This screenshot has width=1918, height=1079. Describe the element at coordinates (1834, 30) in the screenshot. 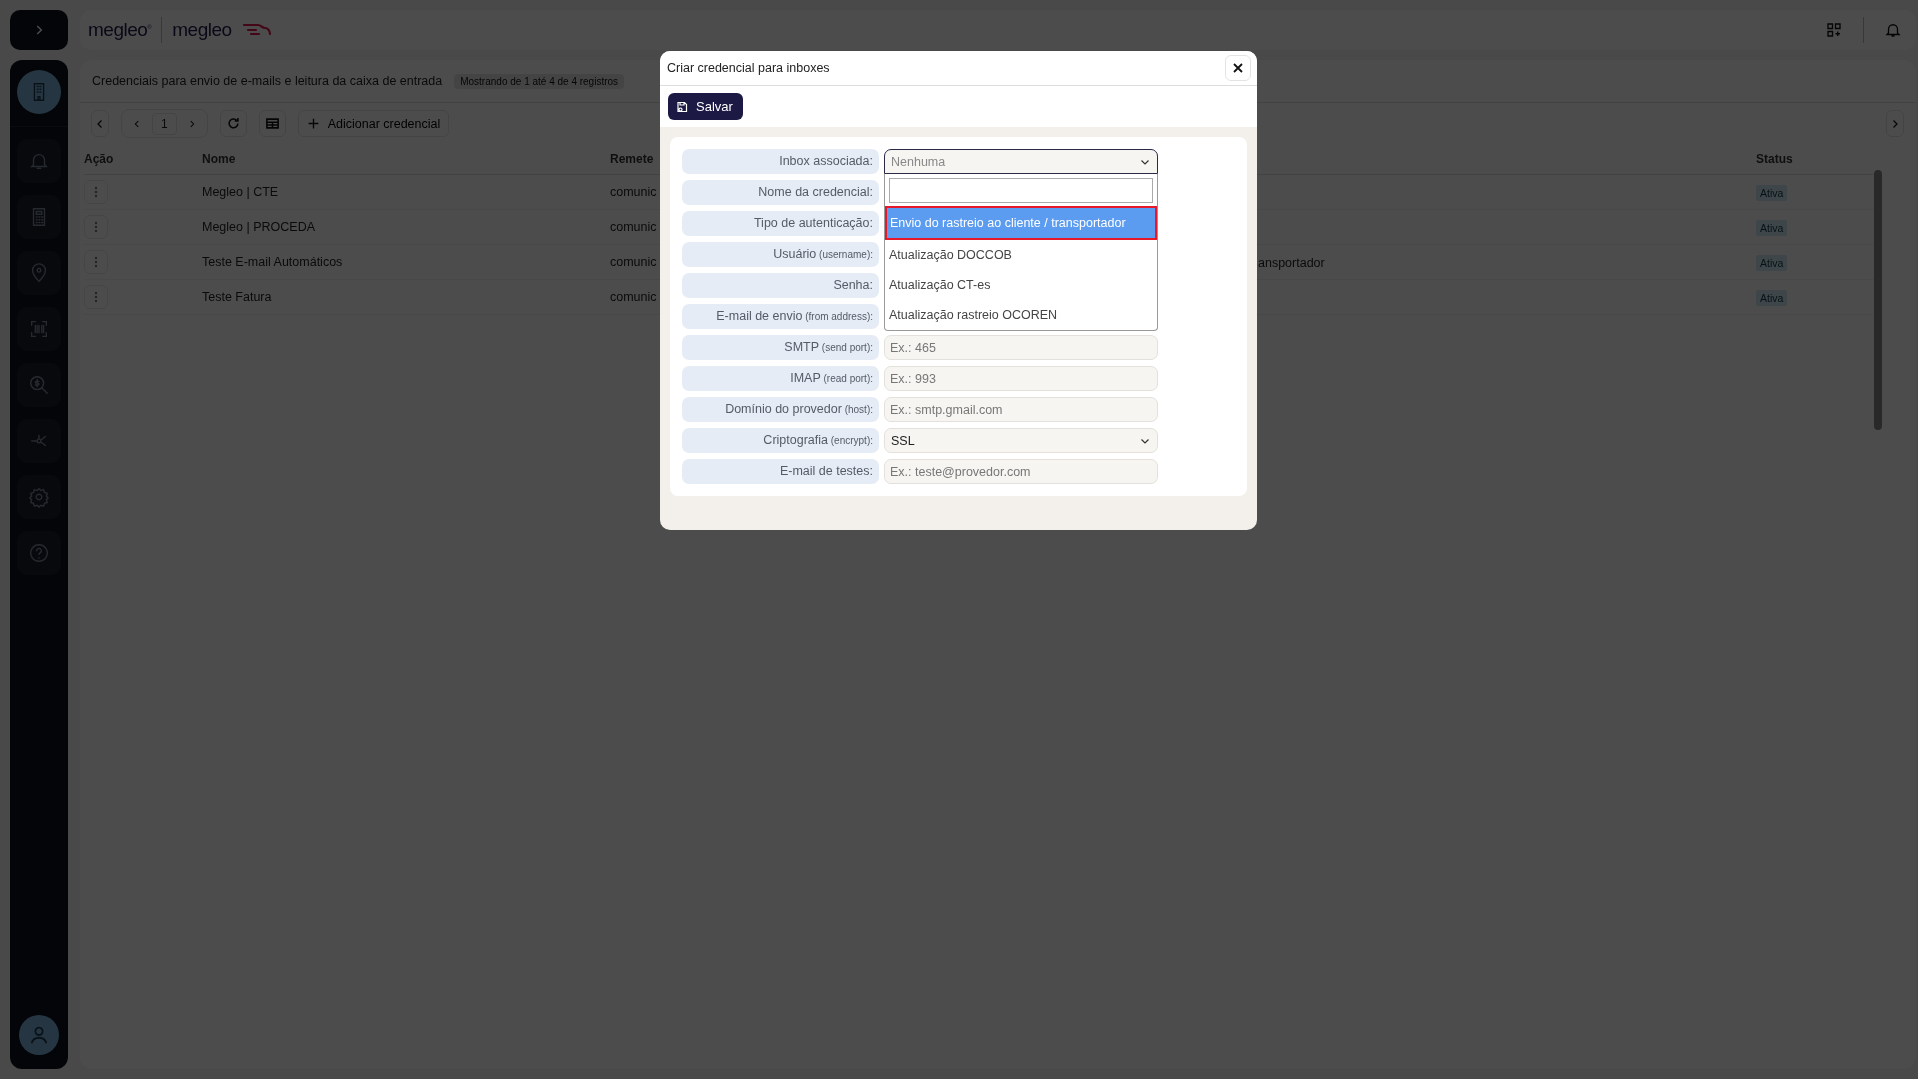

I see `apps-add-icon` at that location.